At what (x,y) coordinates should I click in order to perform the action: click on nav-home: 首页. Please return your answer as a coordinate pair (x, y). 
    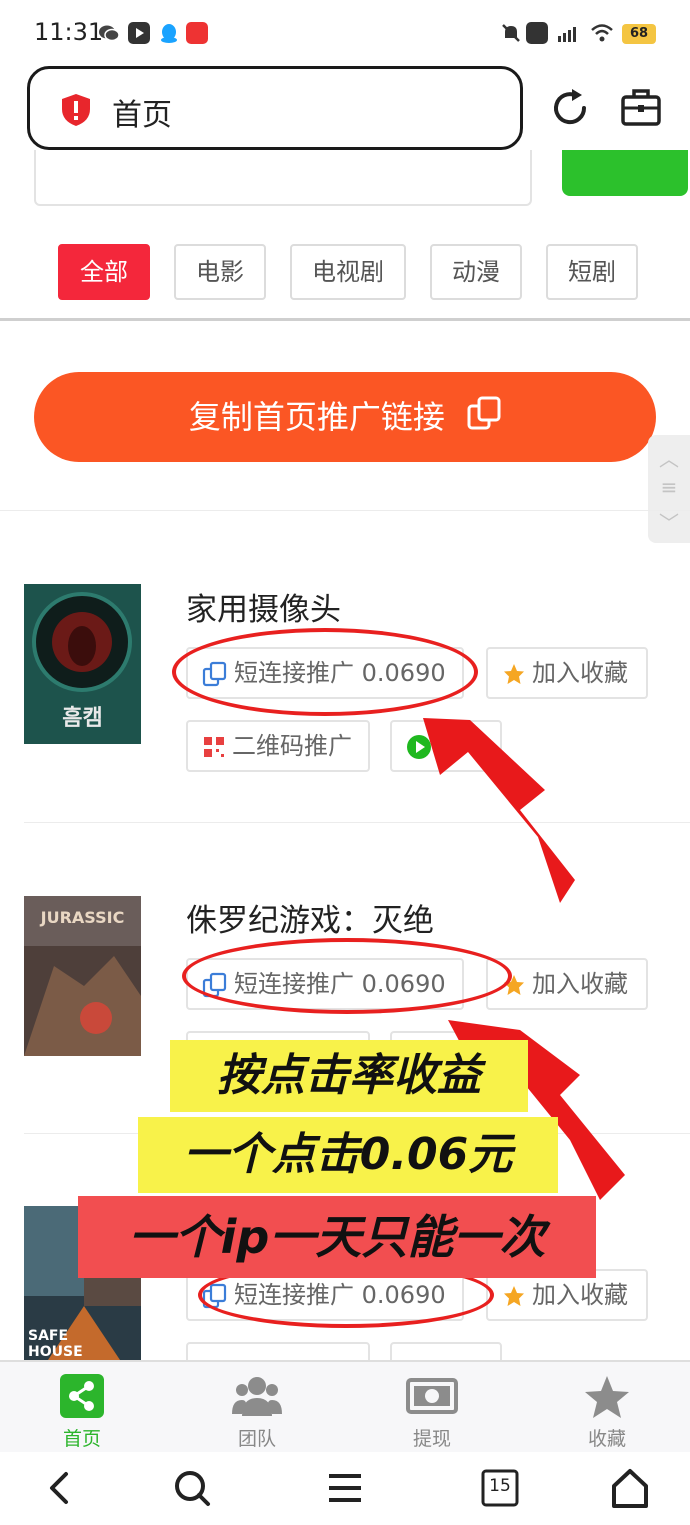
    Looking at the image, I should click on (82, 1408).